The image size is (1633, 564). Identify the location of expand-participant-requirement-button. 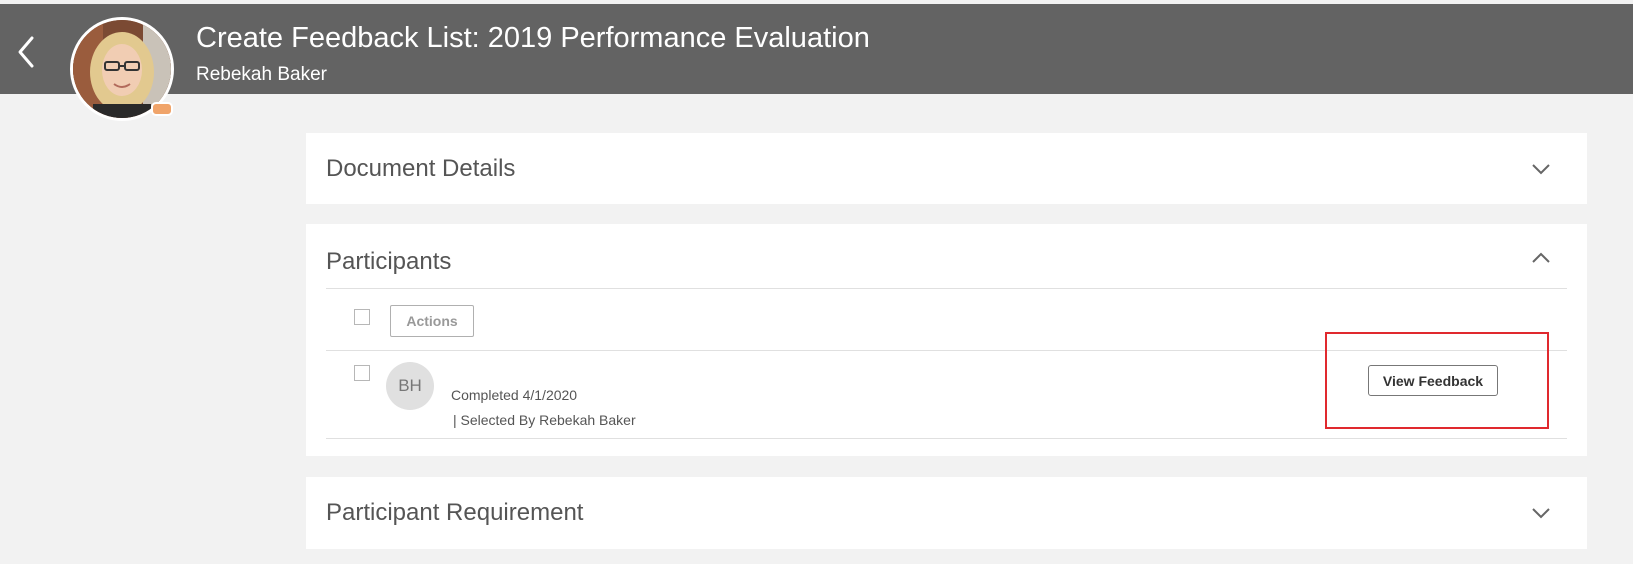
(1541, 512).